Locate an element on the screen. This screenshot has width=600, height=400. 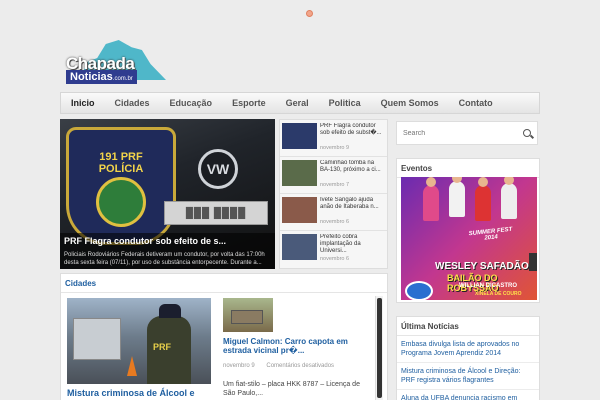
nav-item-quem-somos: Quem Somos is located at coordinates (410, 103).